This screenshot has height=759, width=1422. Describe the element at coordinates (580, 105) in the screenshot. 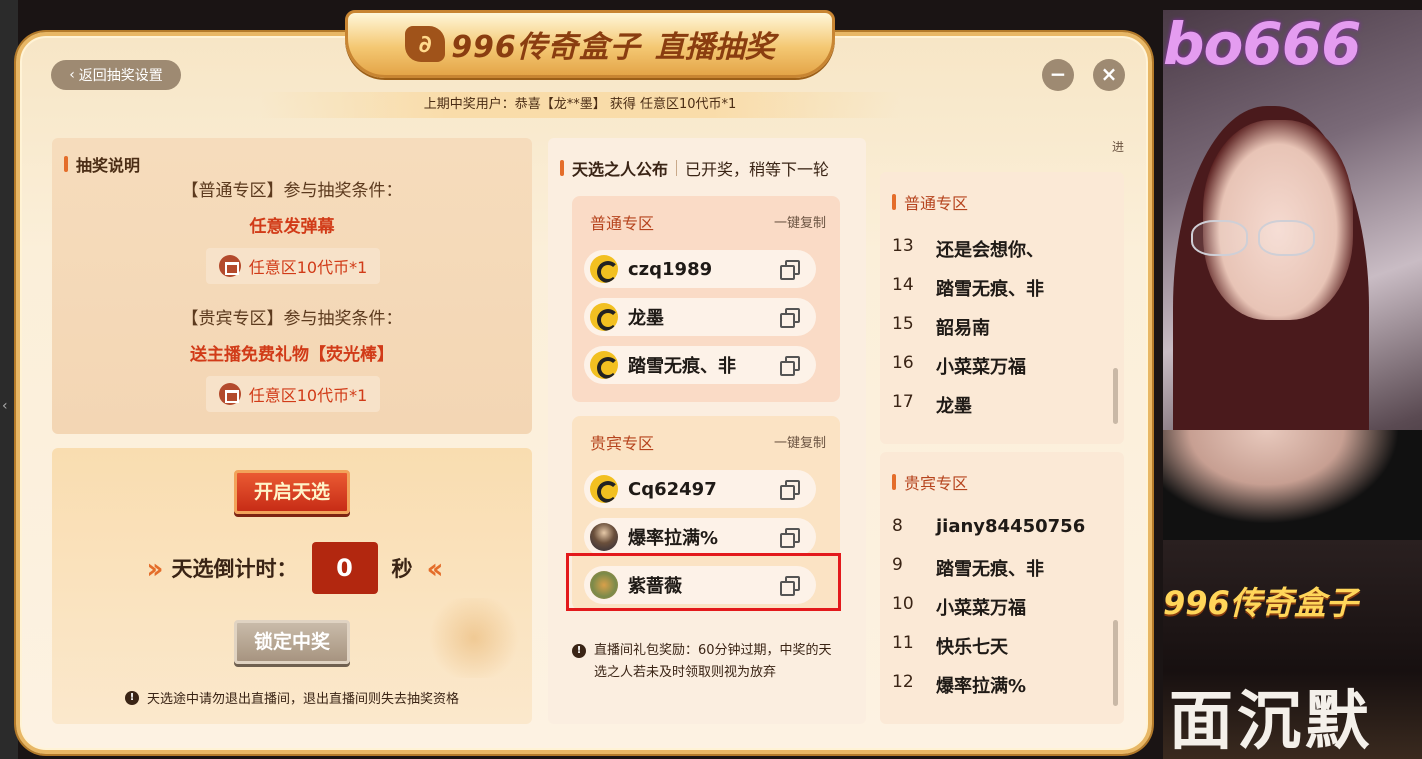

I see `last-winner-banner: 上期中奖用户：恭喜【龙**墨】 获得 任意区10代币*1` at that location.